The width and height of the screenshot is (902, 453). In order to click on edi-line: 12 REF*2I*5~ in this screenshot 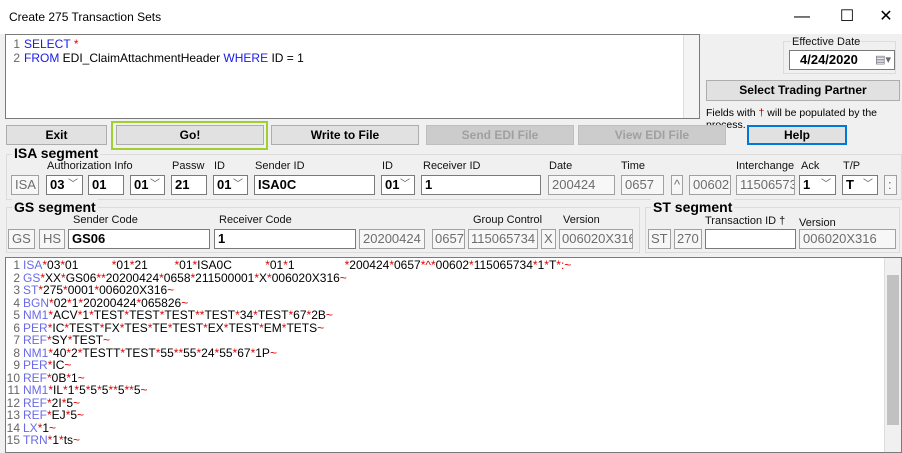, I will do `click(43, 402)`.